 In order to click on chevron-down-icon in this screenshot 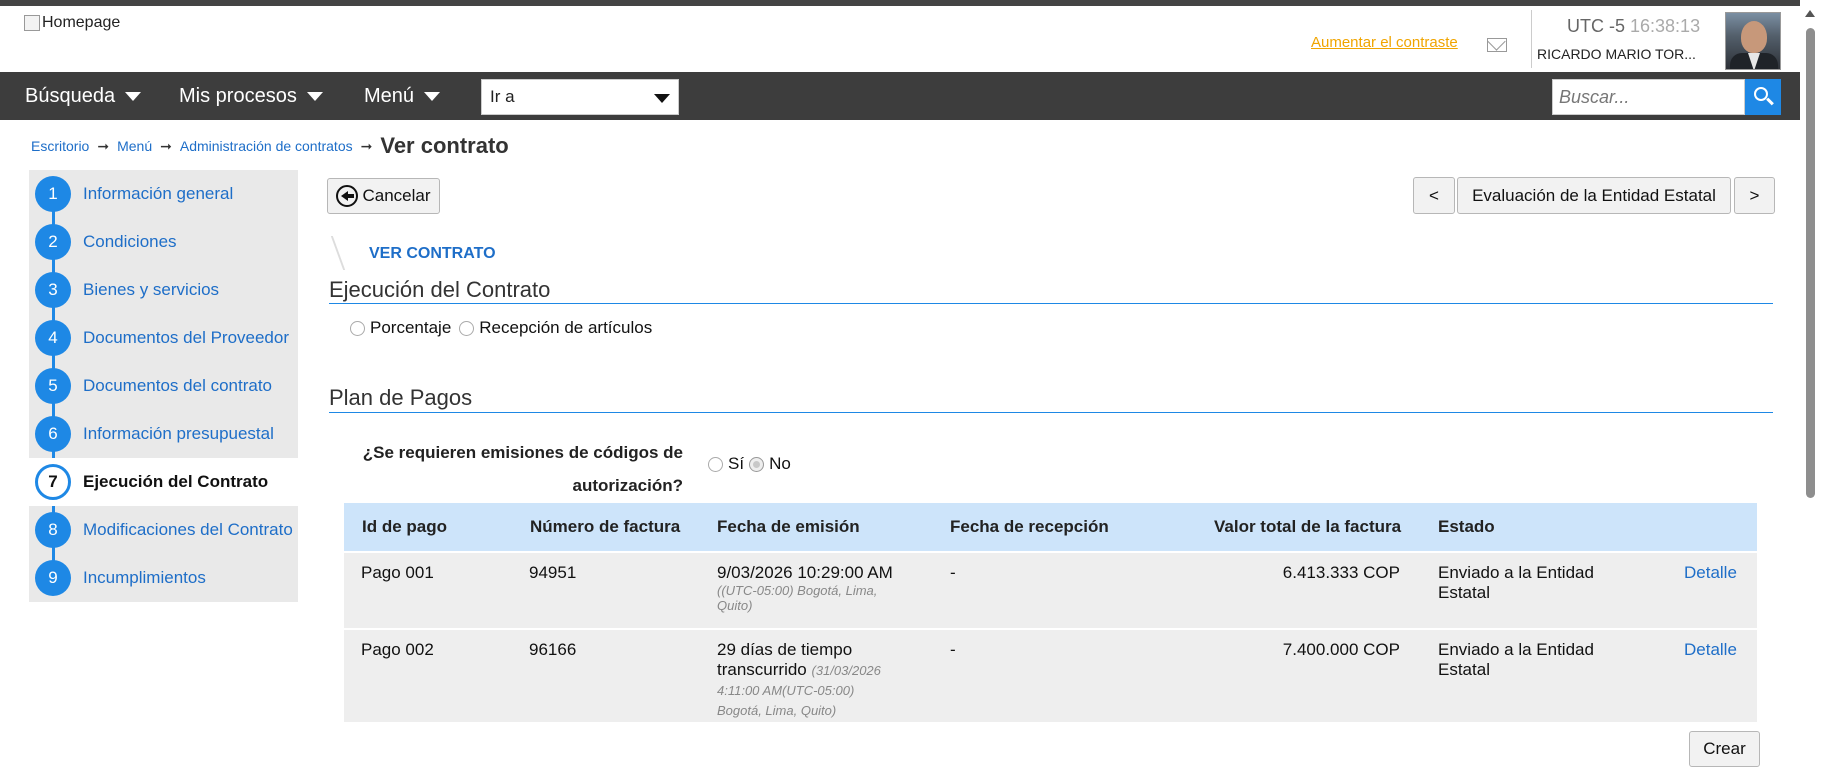, I will do `click(662, 98)`.